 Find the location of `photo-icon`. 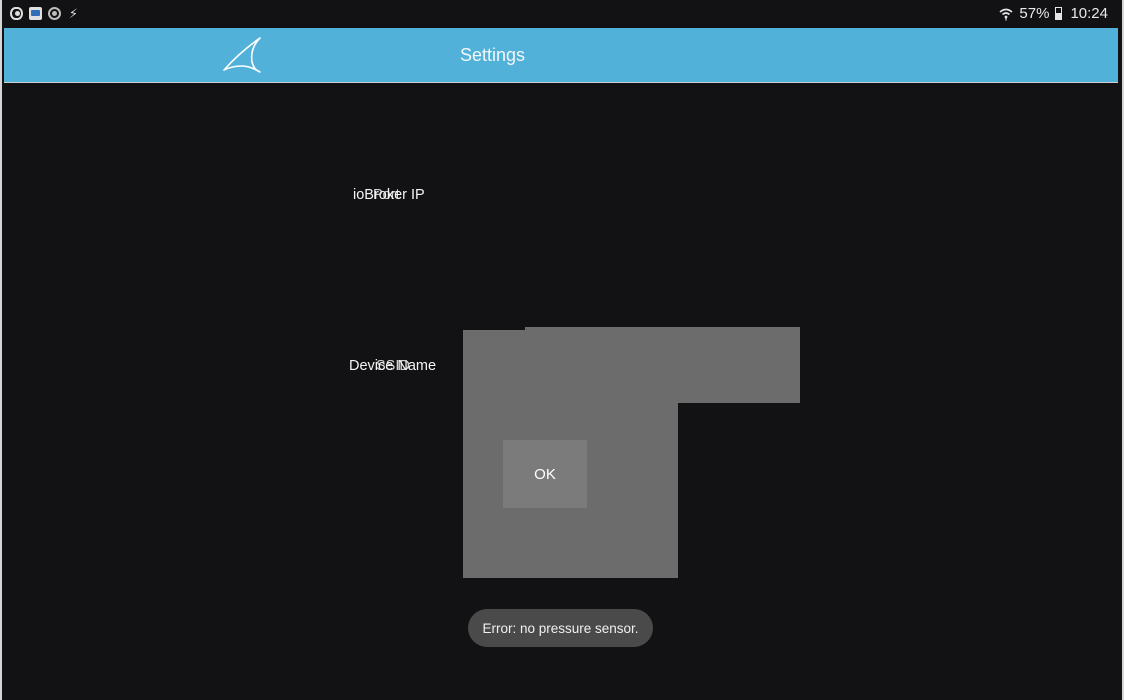

photo-icon is located at coordinates (35, 13).